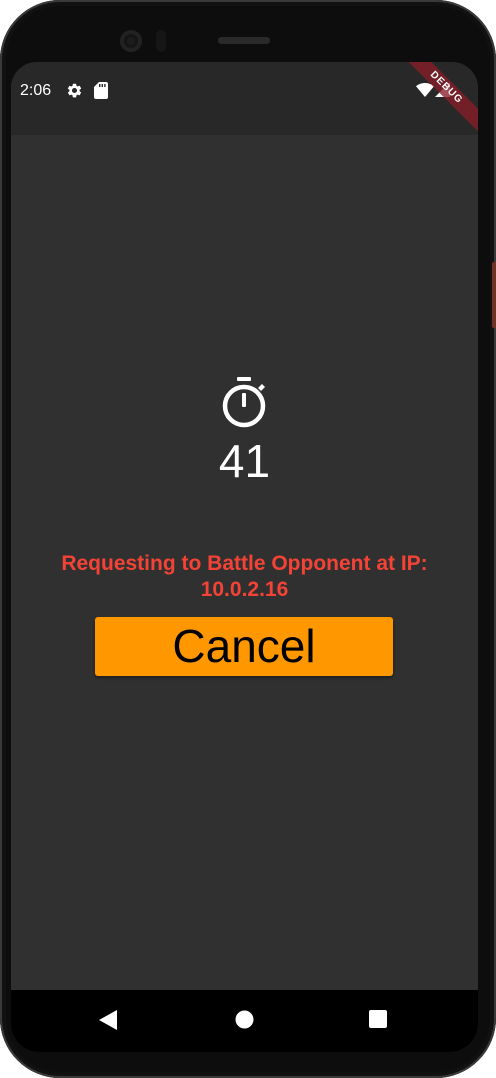  I want to click on status-bar: 2:06 DEBUG, so click(244, 101).